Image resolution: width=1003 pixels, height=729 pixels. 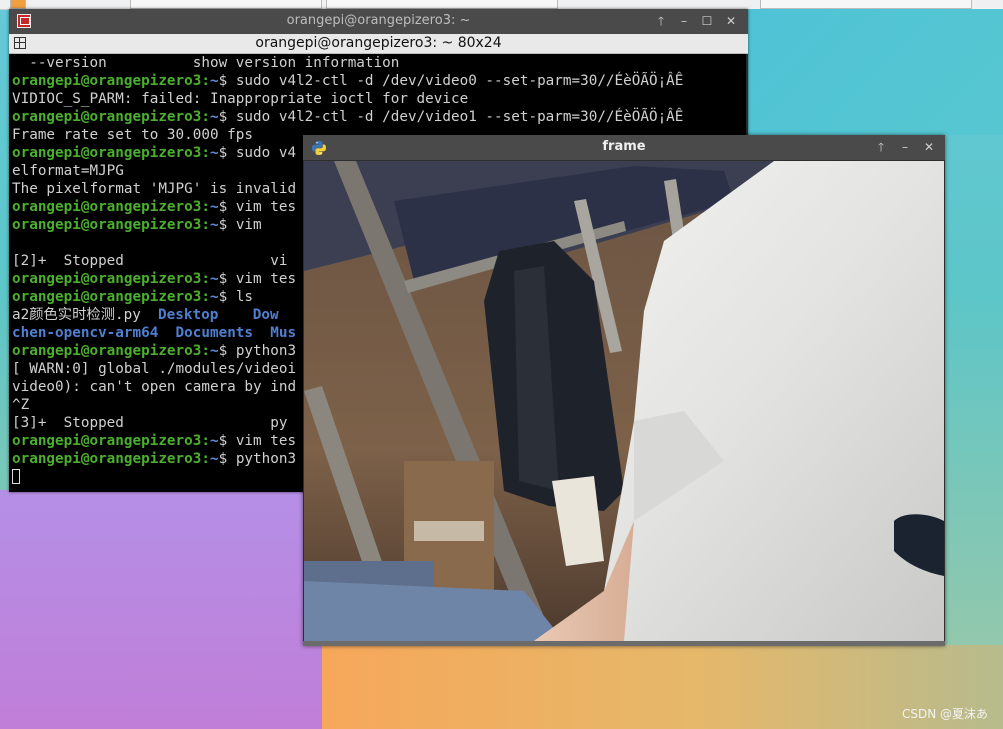 I want to click on output-text: Frame rate set to 30.000 fps, so click(x=133, y=135).